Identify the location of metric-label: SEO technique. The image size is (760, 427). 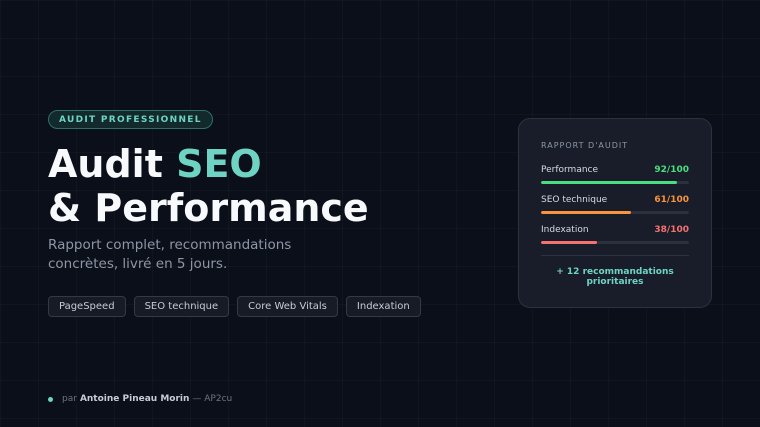
(574, 200).